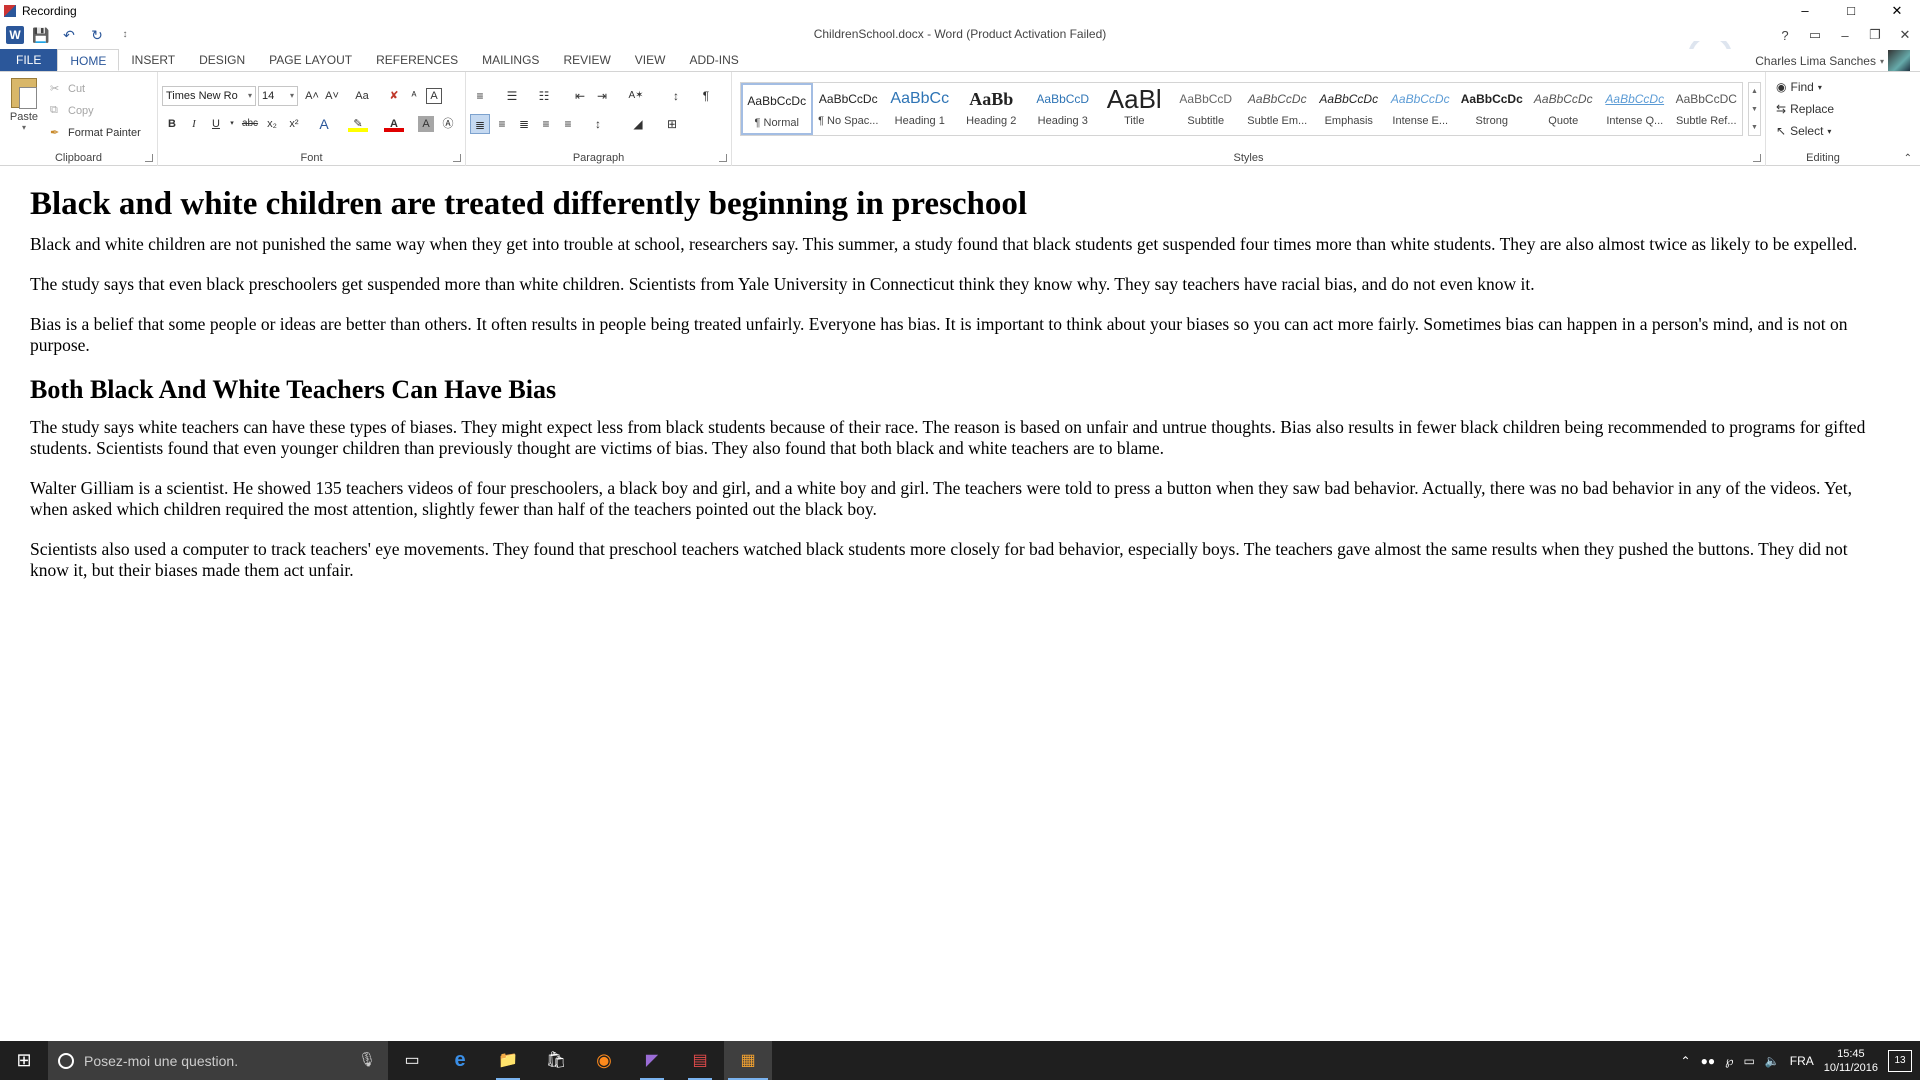 The image size is (1920, 1080). I want to click on acrobat-icon: ▤, so click(700, 1060).